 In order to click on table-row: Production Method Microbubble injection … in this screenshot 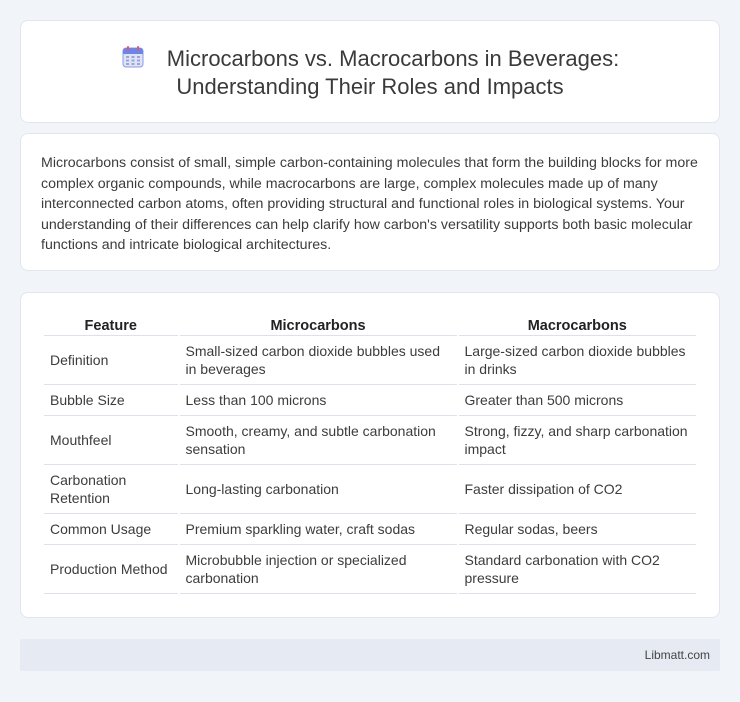, I will do `click(370, 569)`.